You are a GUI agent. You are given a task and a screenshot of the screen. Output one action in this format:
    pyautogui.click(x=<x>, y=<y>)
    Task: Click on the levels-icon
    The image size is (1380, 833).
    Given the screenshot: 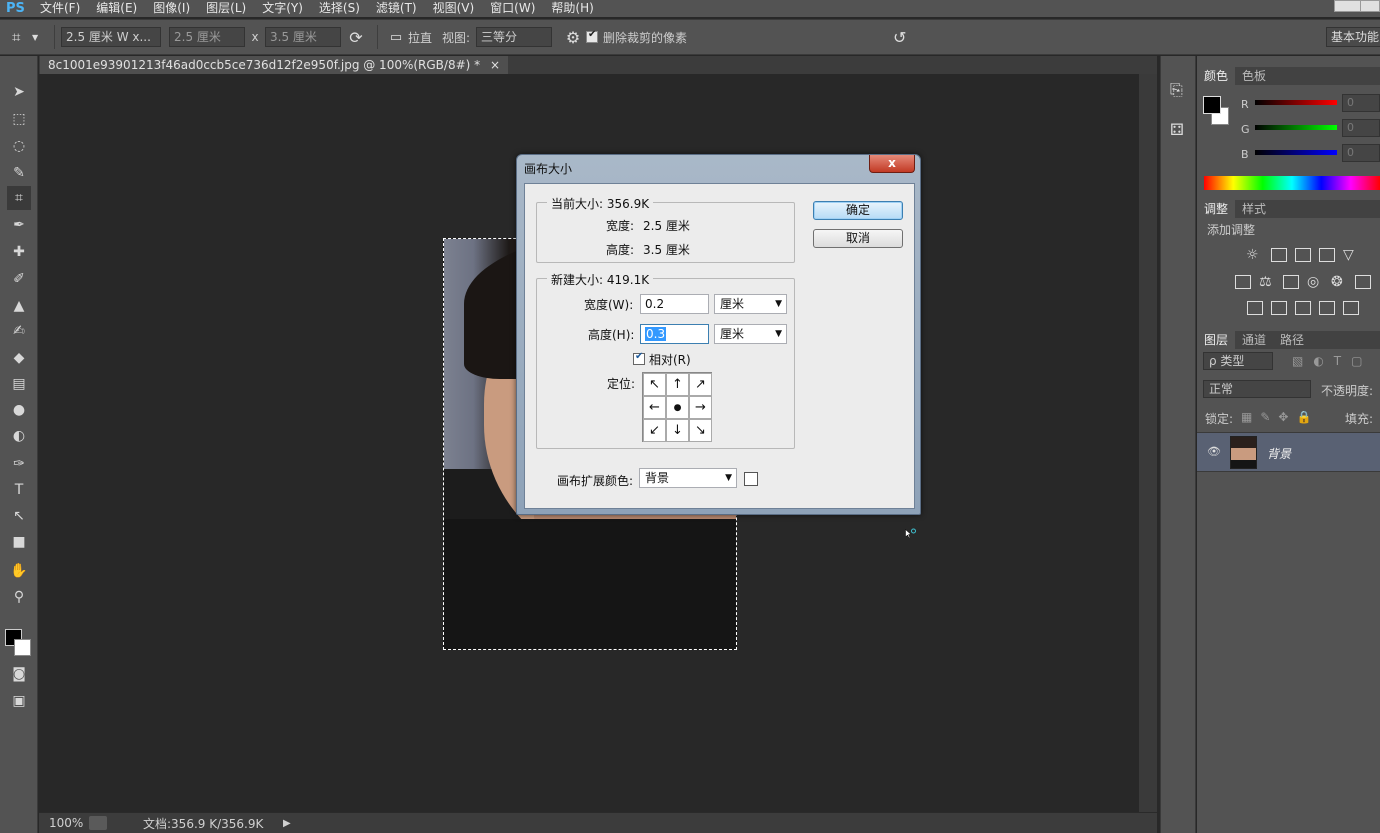 What is the action you would take?
    pyautogui.click(x=1279, y=255)
    